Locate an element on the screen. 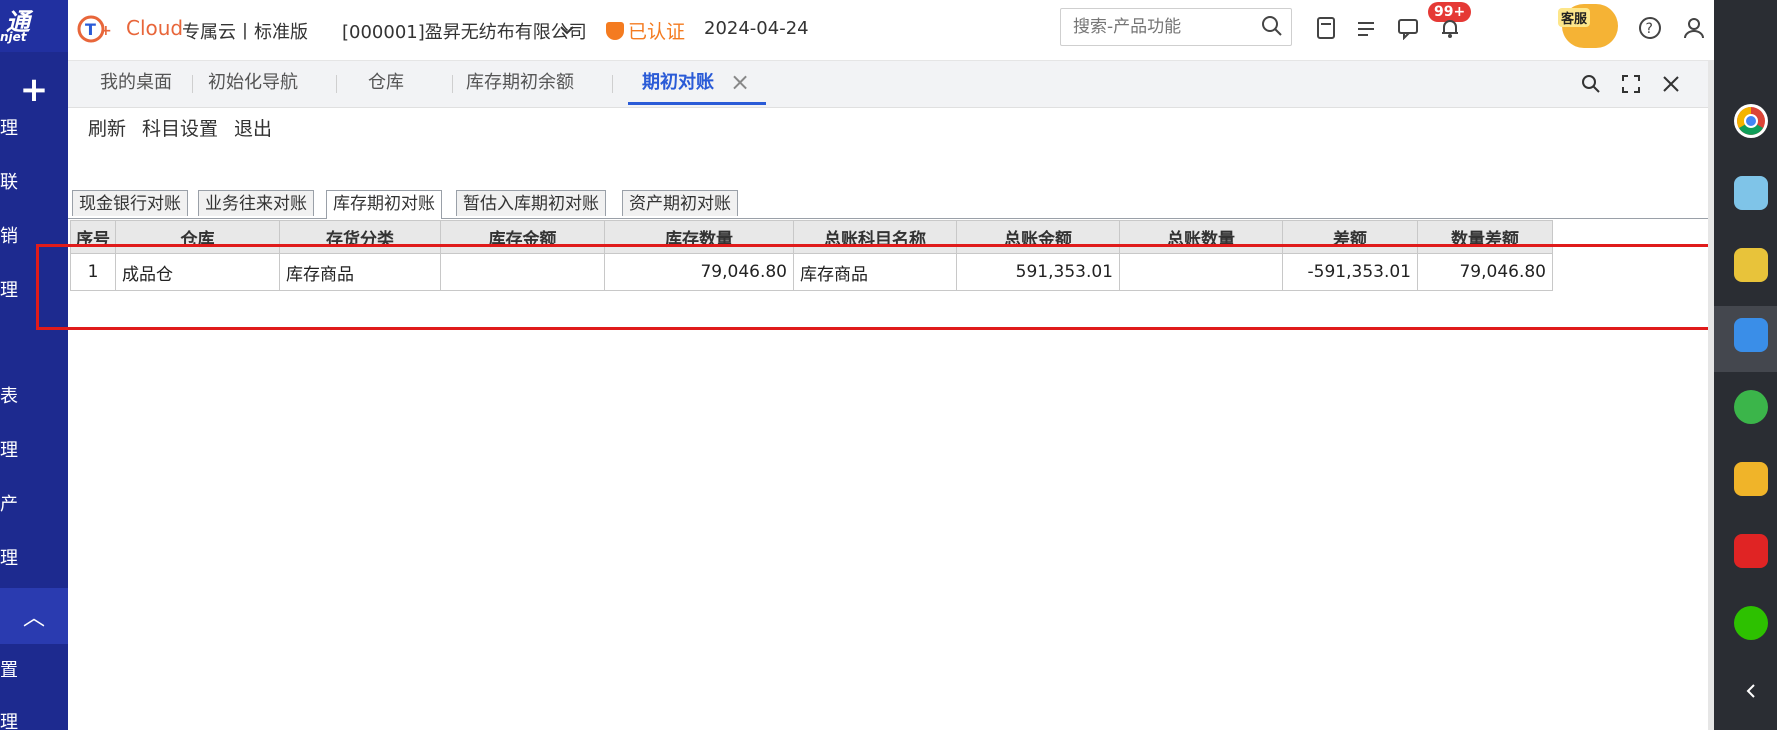 This screenshot has height=734, width=1777. logo-sub-text: njet is located at coordinates (13, 37).